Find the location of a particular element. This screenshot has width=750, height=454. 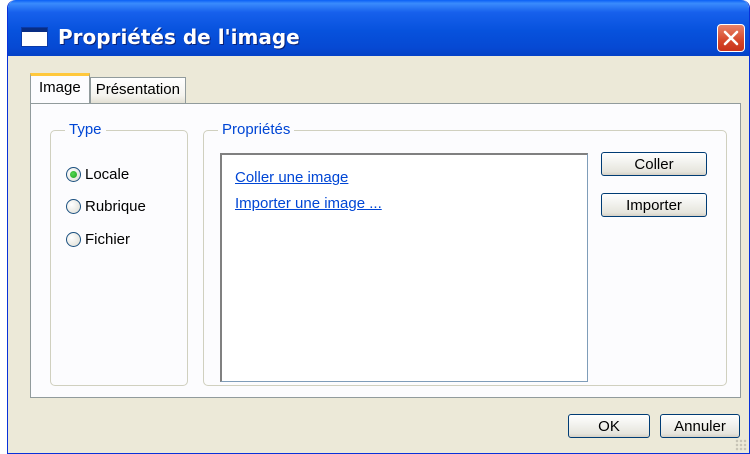

radio-label-fichier: Fichier is located at coordinates (108, 239).